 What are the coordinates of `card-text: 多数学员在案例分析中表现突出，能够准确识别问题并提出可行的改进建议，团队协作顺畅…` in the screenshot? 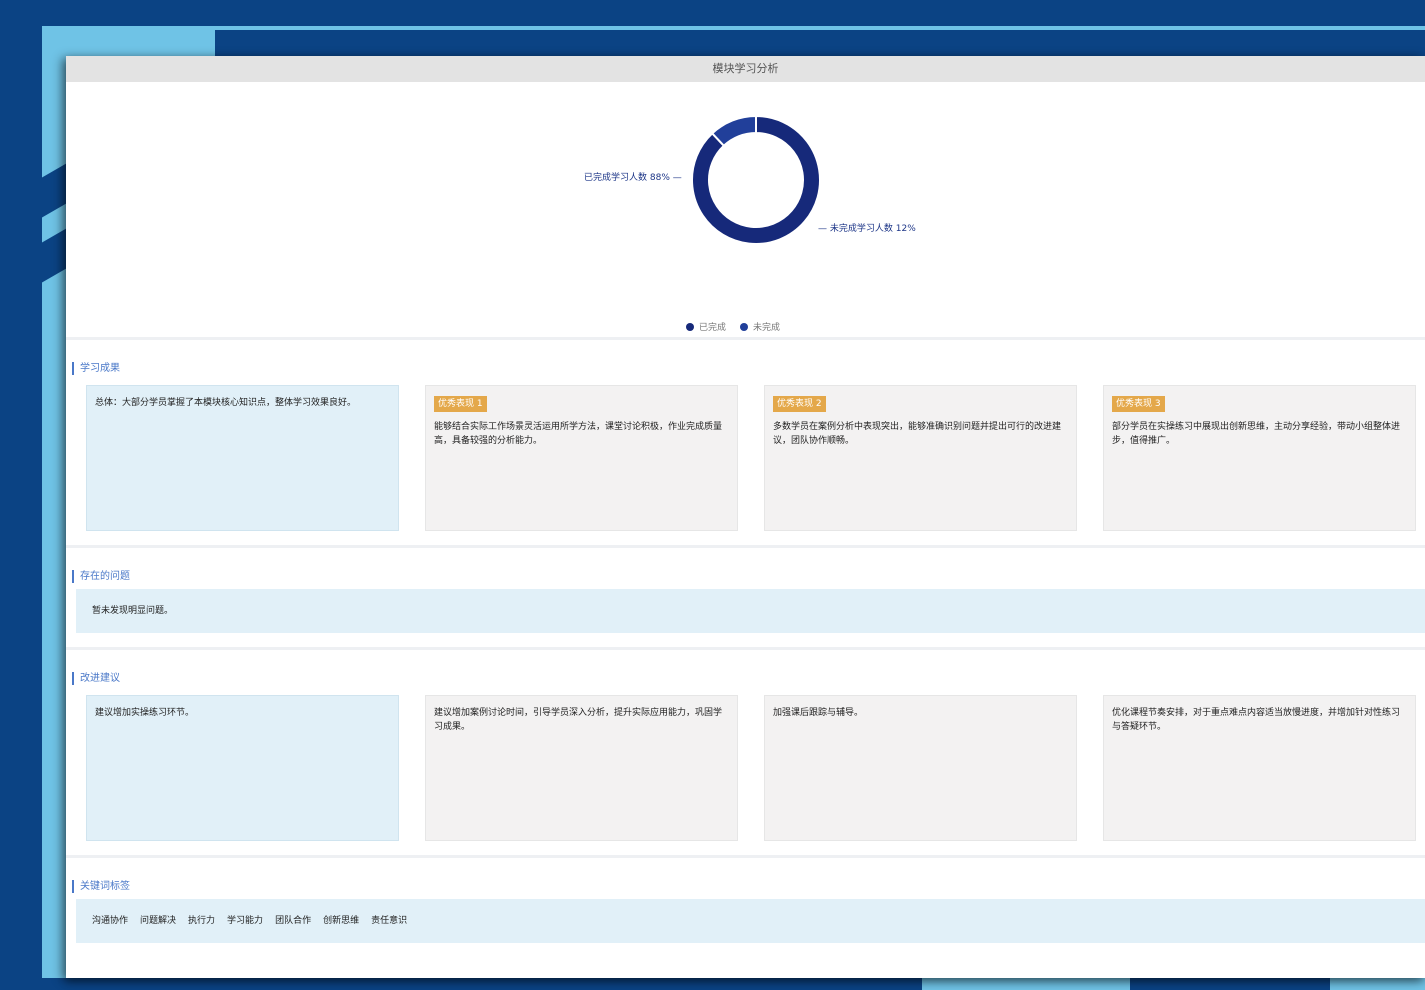 It's located at (917, 434).